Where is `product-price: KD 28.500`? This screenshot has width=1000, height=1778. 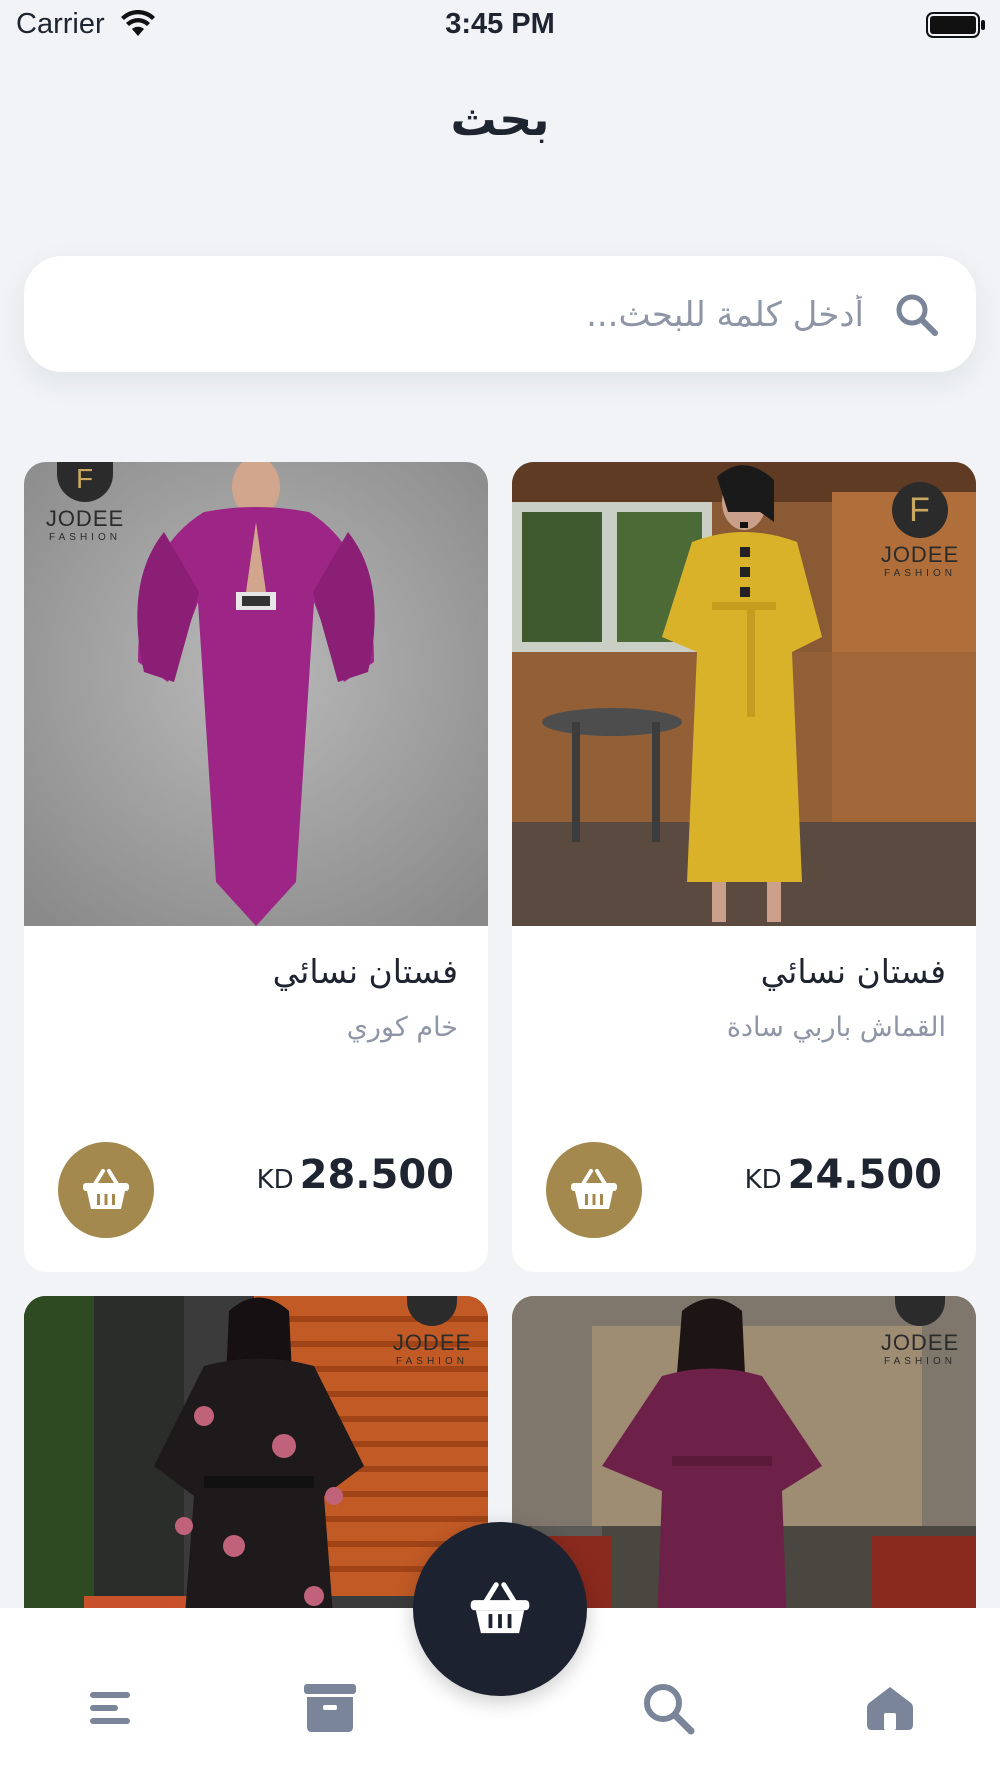
product-price: KD 28.500 is located at coordinates (355, 1175).